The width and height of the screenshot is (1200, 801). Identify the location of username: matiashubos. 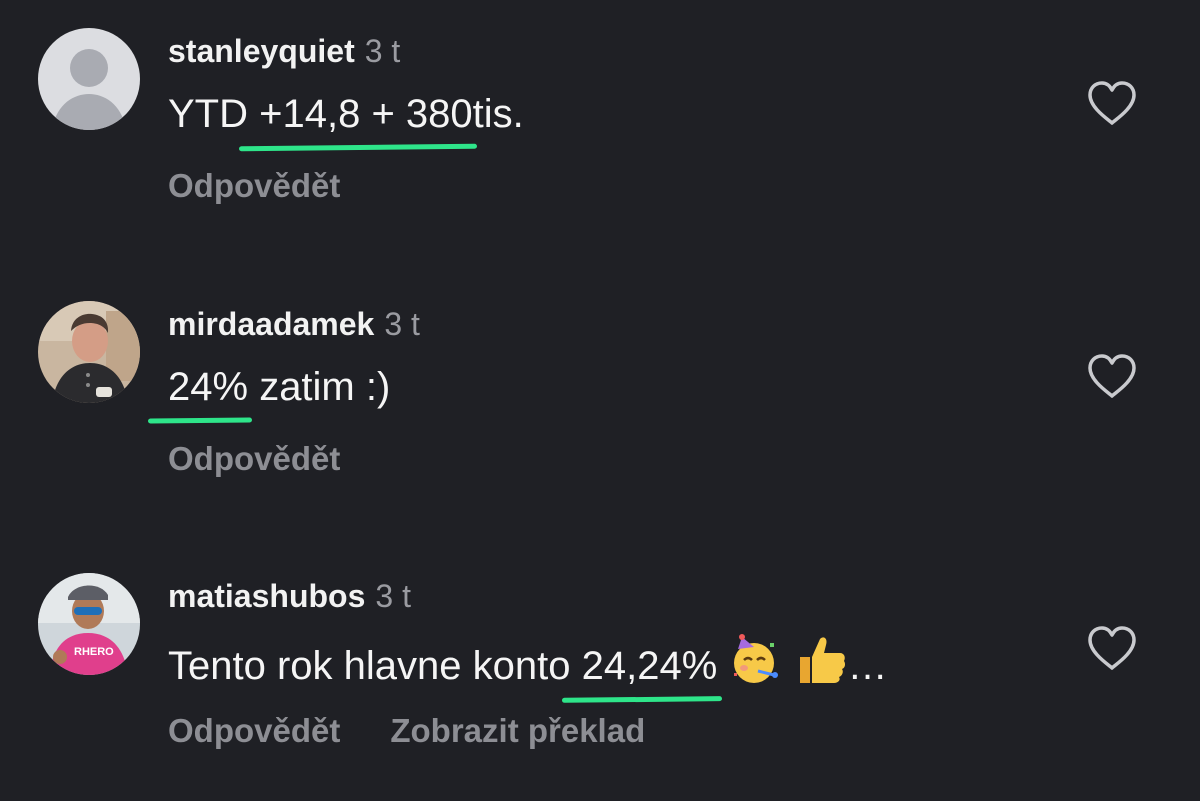
(266, 596).